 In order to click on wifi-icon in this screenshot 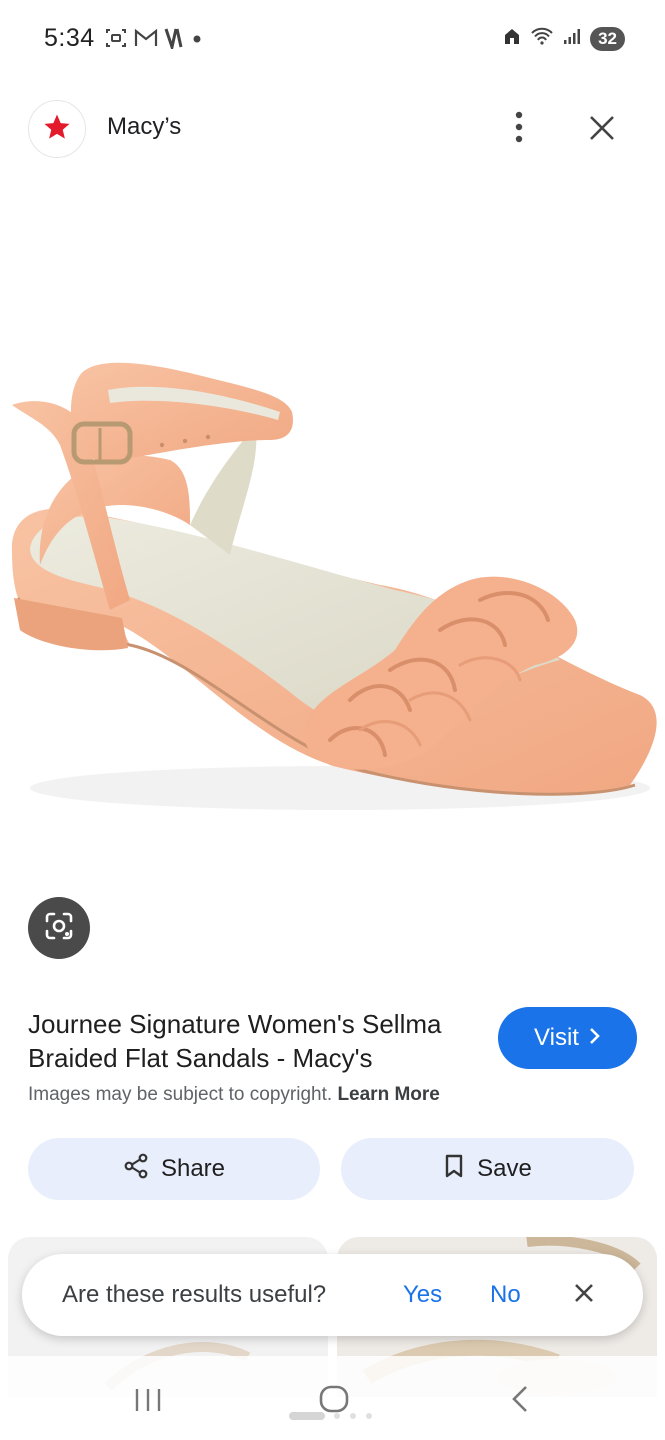, I will do `click(542, 38)`.